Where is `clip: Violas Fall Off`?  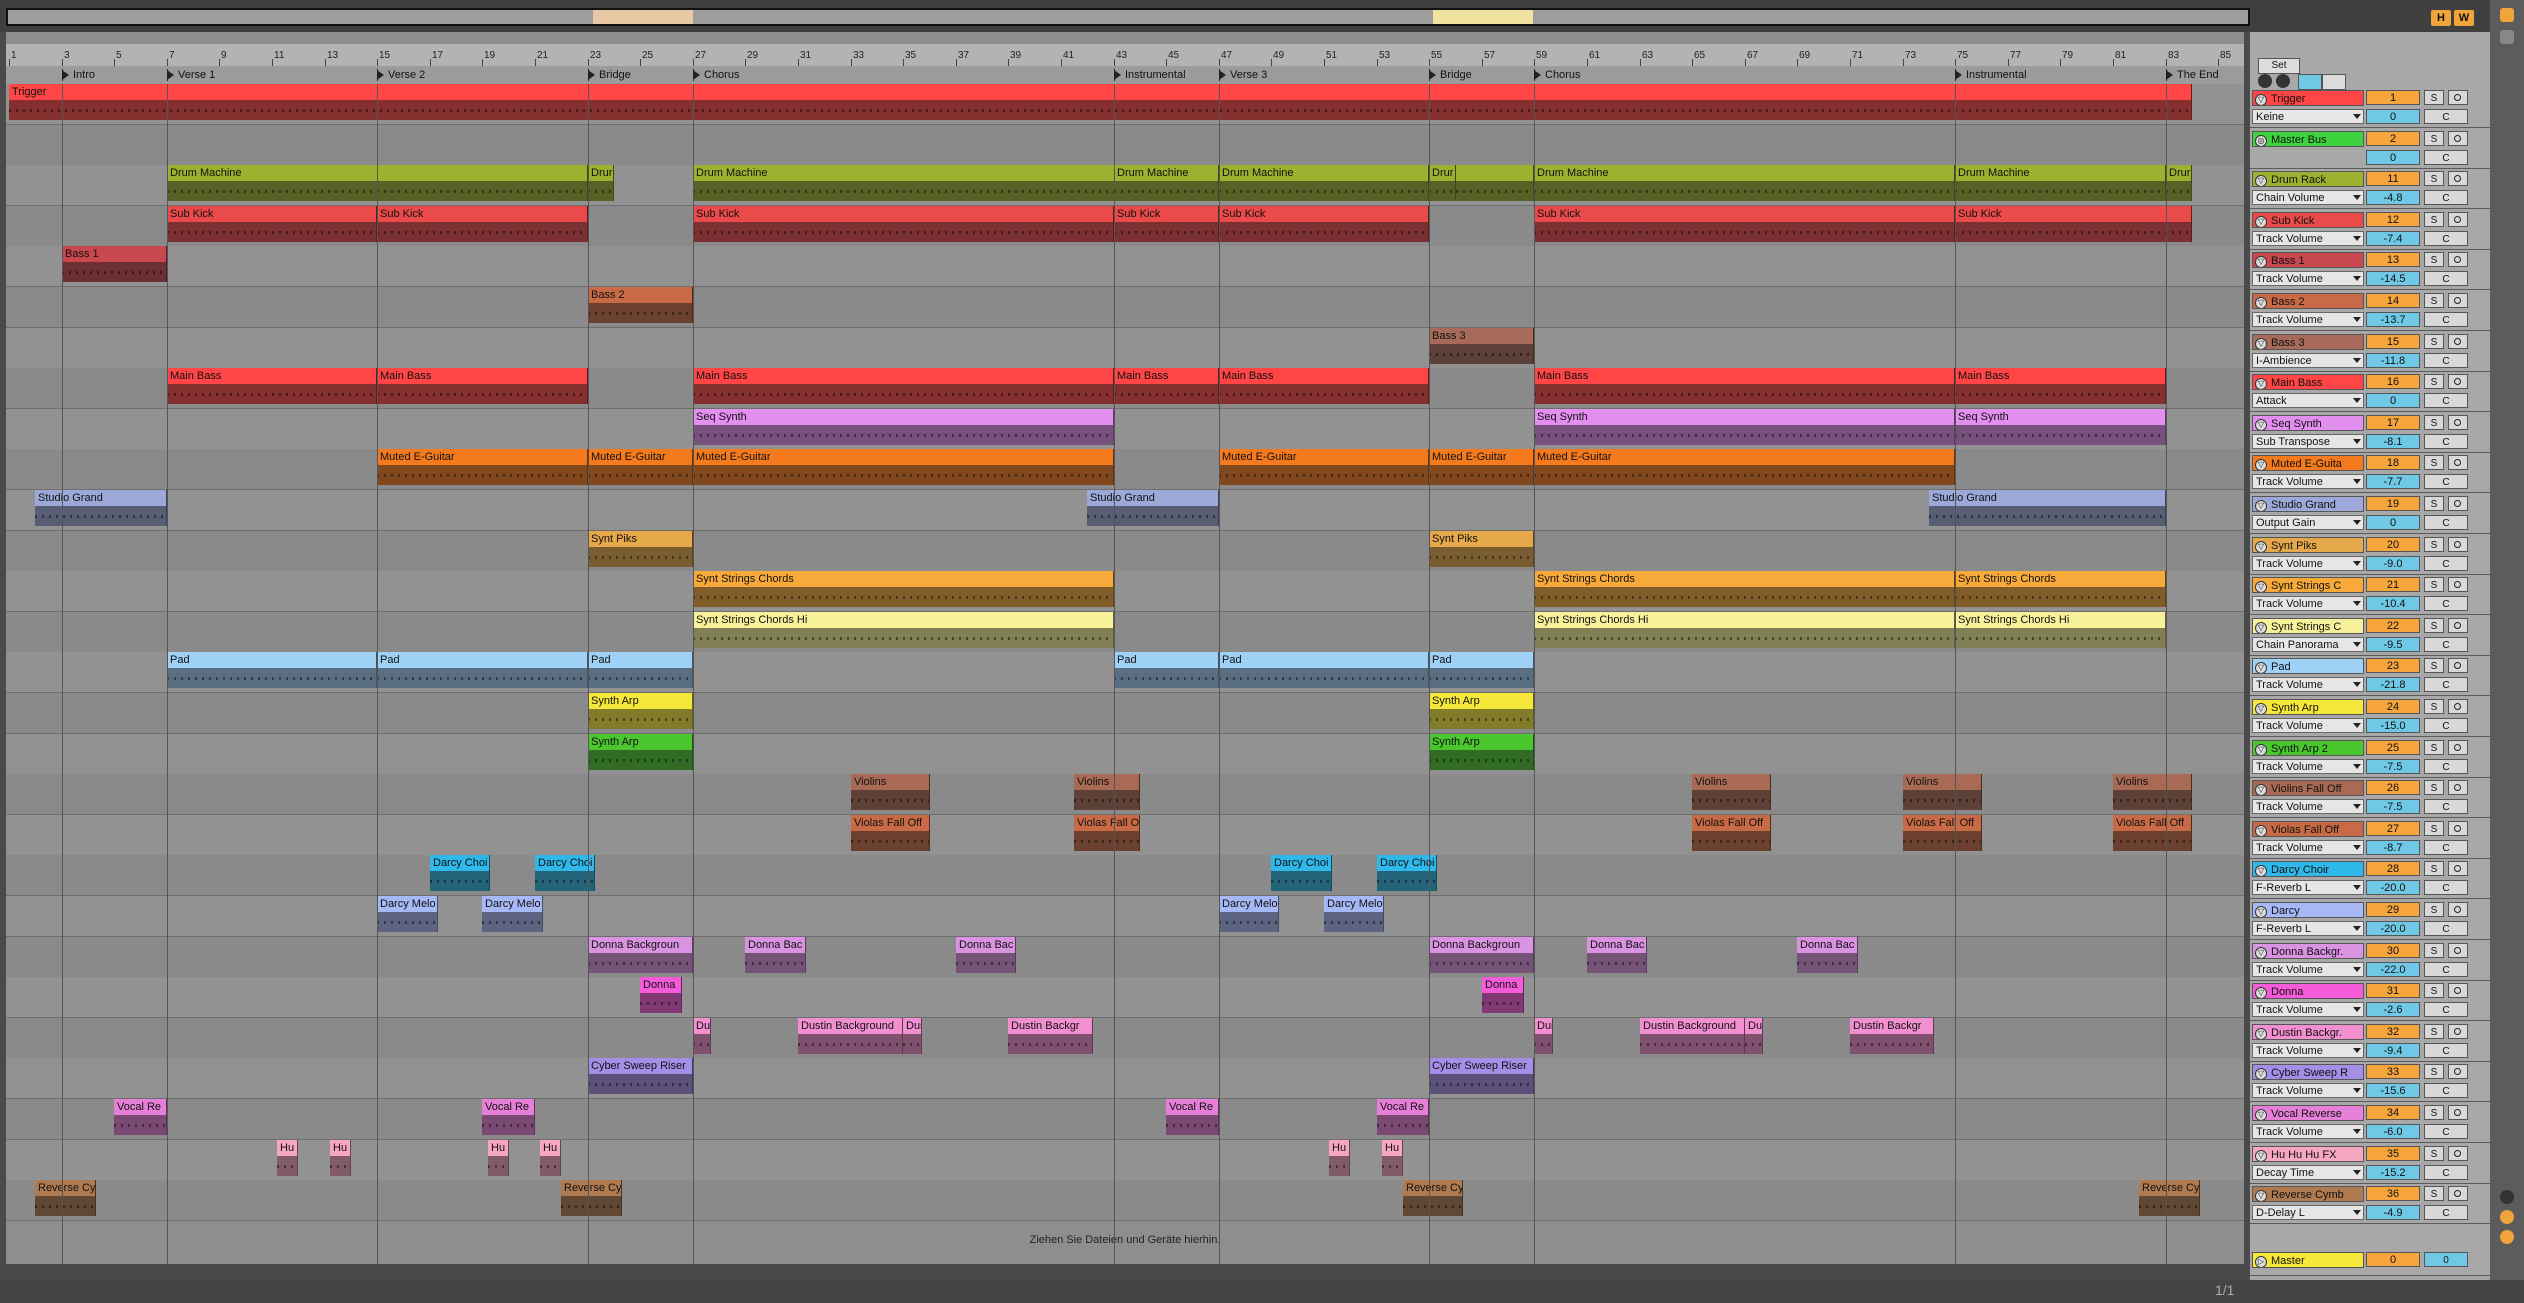 clip: Violas Fall Off is located at coordinates (890, 833).